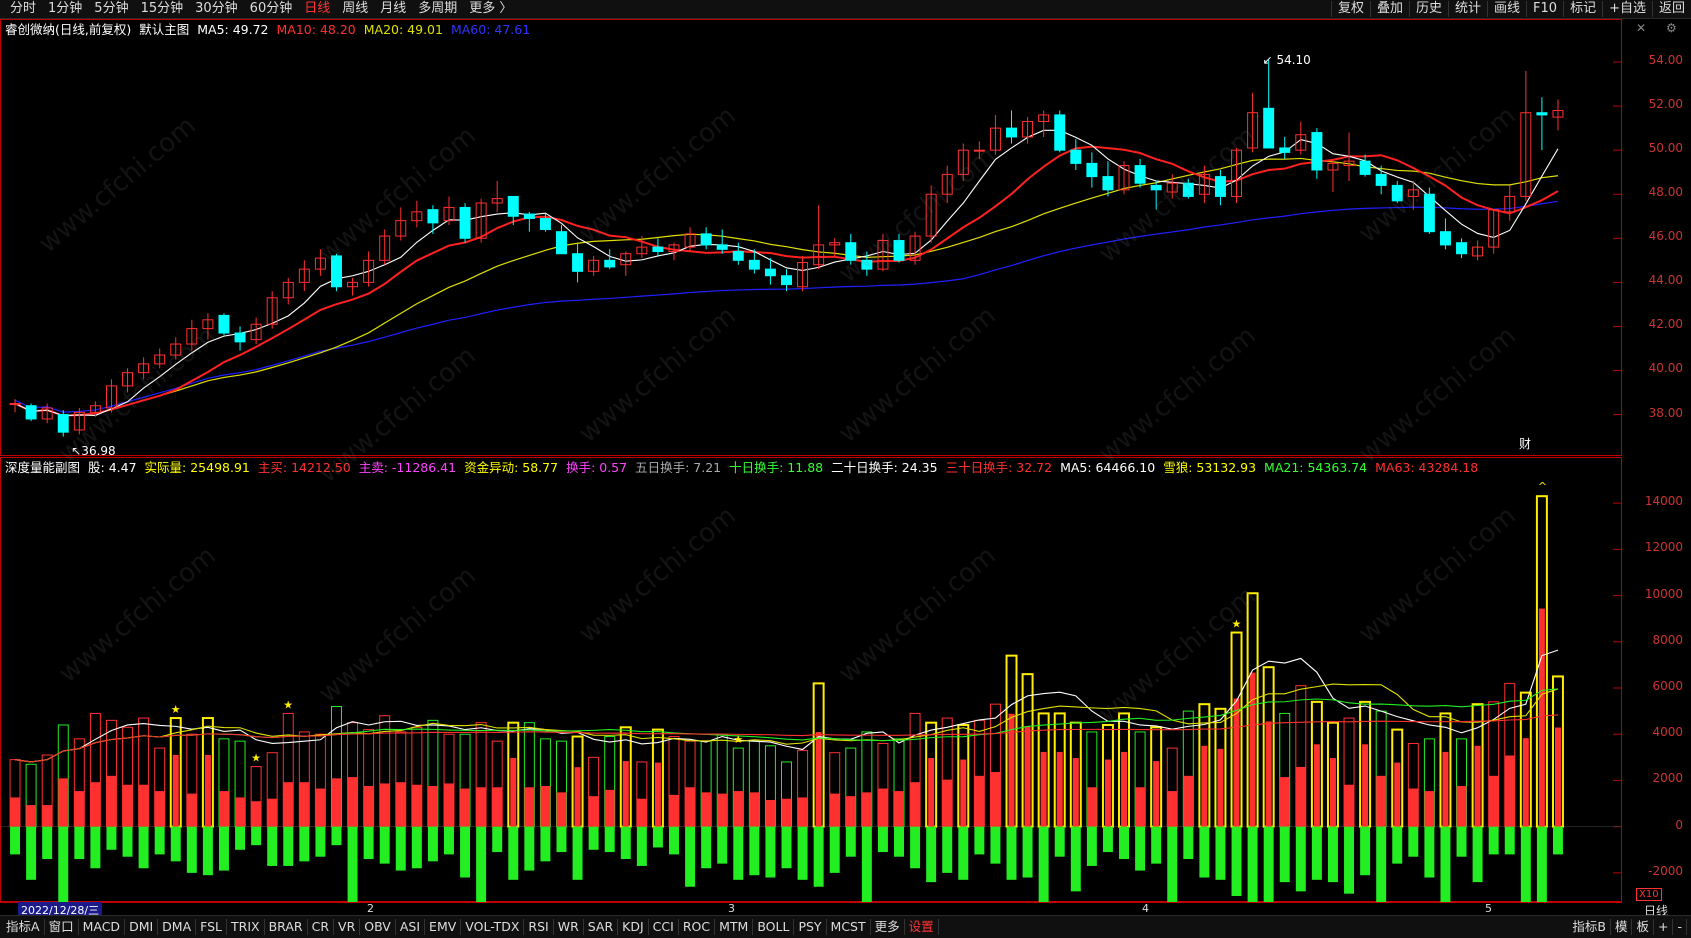  Describe the element at coordinates (142, 927) in the screenshot. I see `indicator-tab: DMI` at that location.